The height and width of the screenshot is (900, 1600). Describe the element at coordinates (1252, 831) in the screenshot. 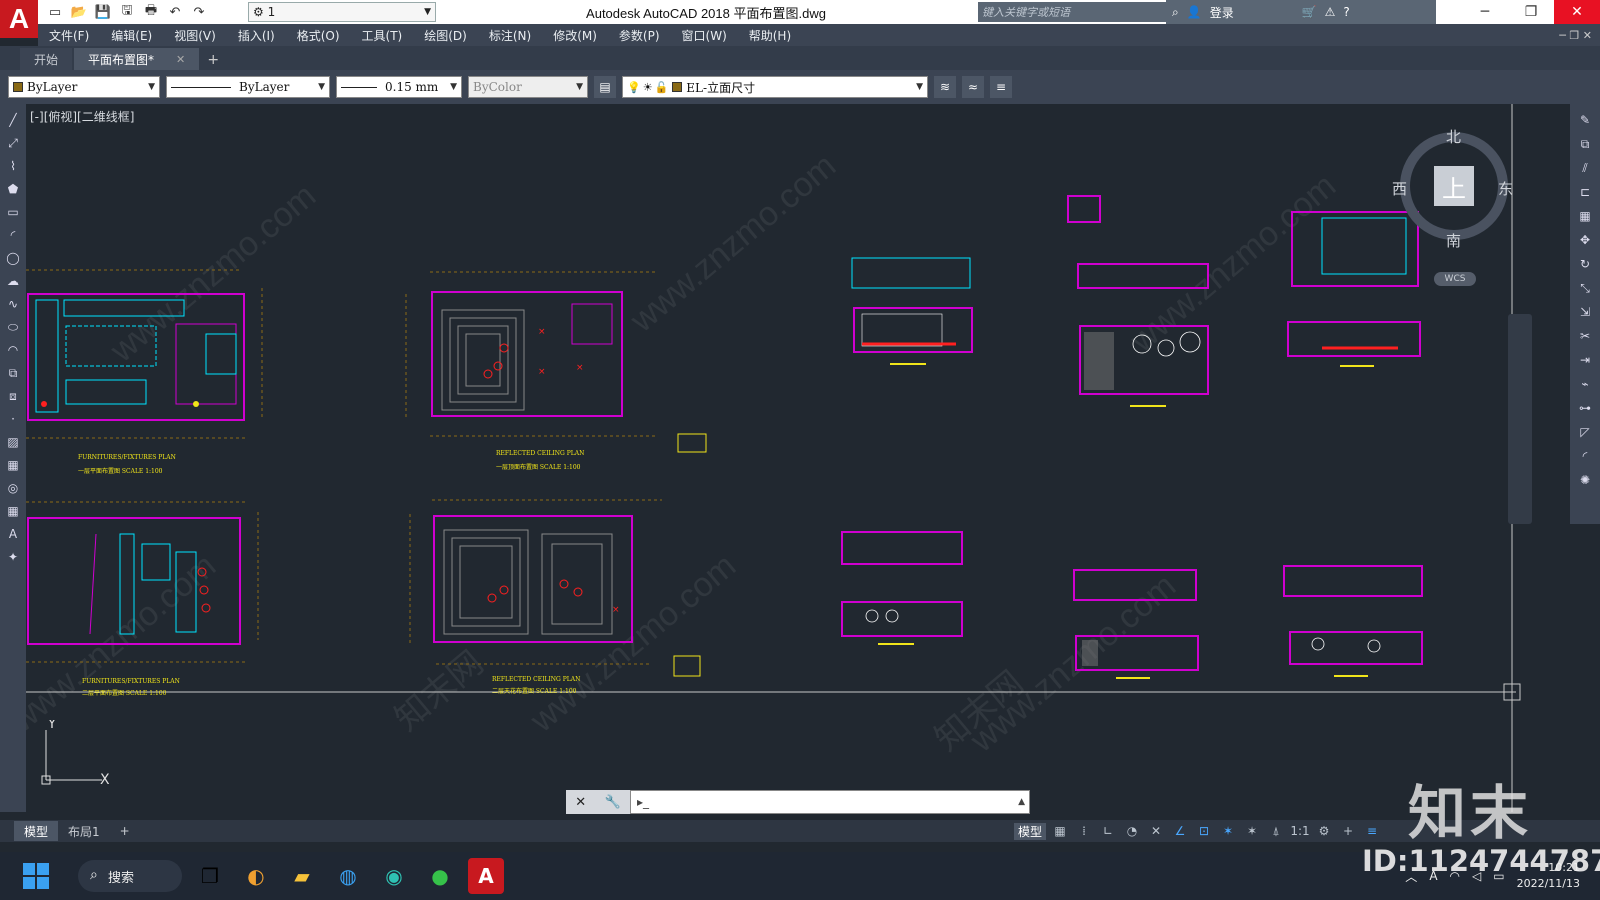

I see `auto-scale-icon: ✶` at that location.